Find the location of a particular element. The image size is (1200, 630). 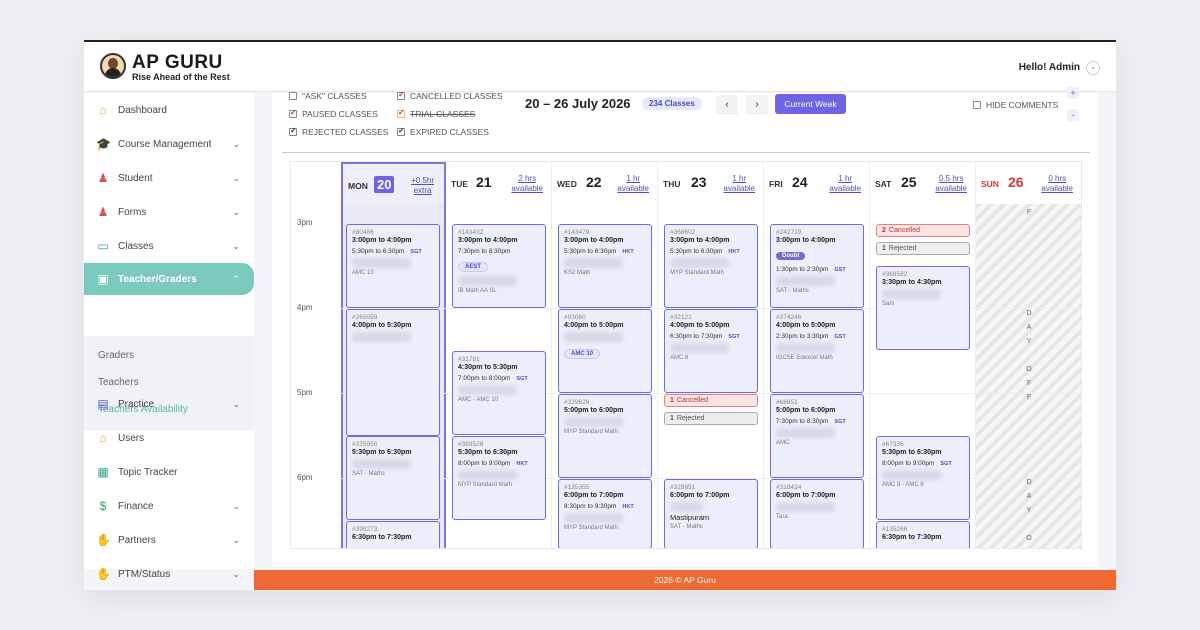

brand-name: AP GURU is located at coordinates (177, 62).